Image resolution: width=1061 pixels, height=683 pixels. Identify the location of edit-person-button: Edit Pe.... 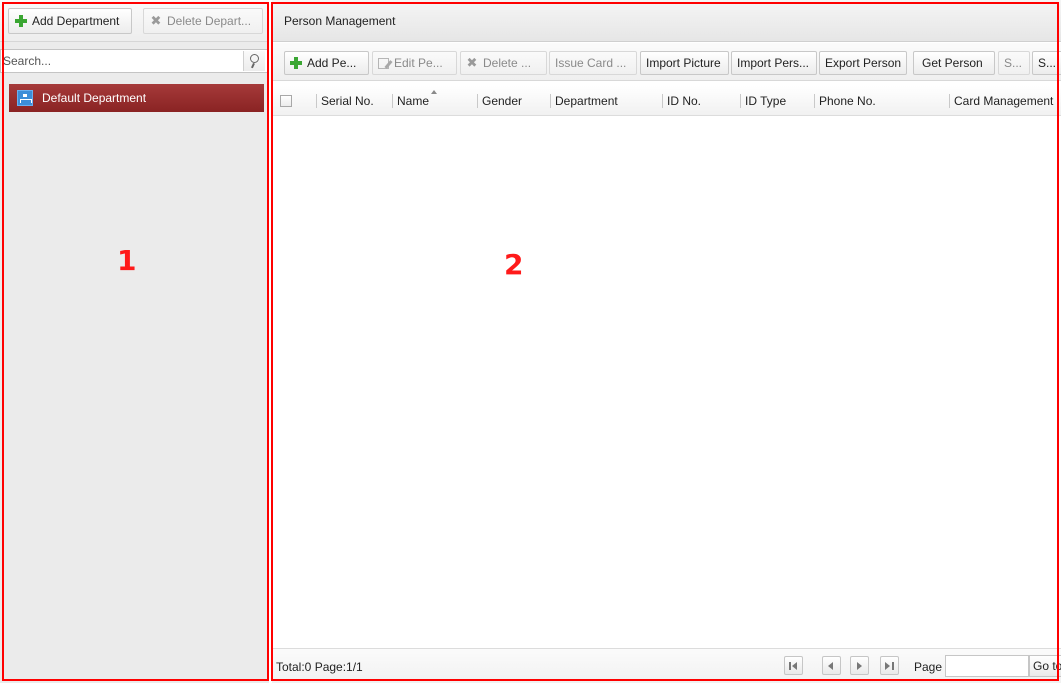
(414, 63).